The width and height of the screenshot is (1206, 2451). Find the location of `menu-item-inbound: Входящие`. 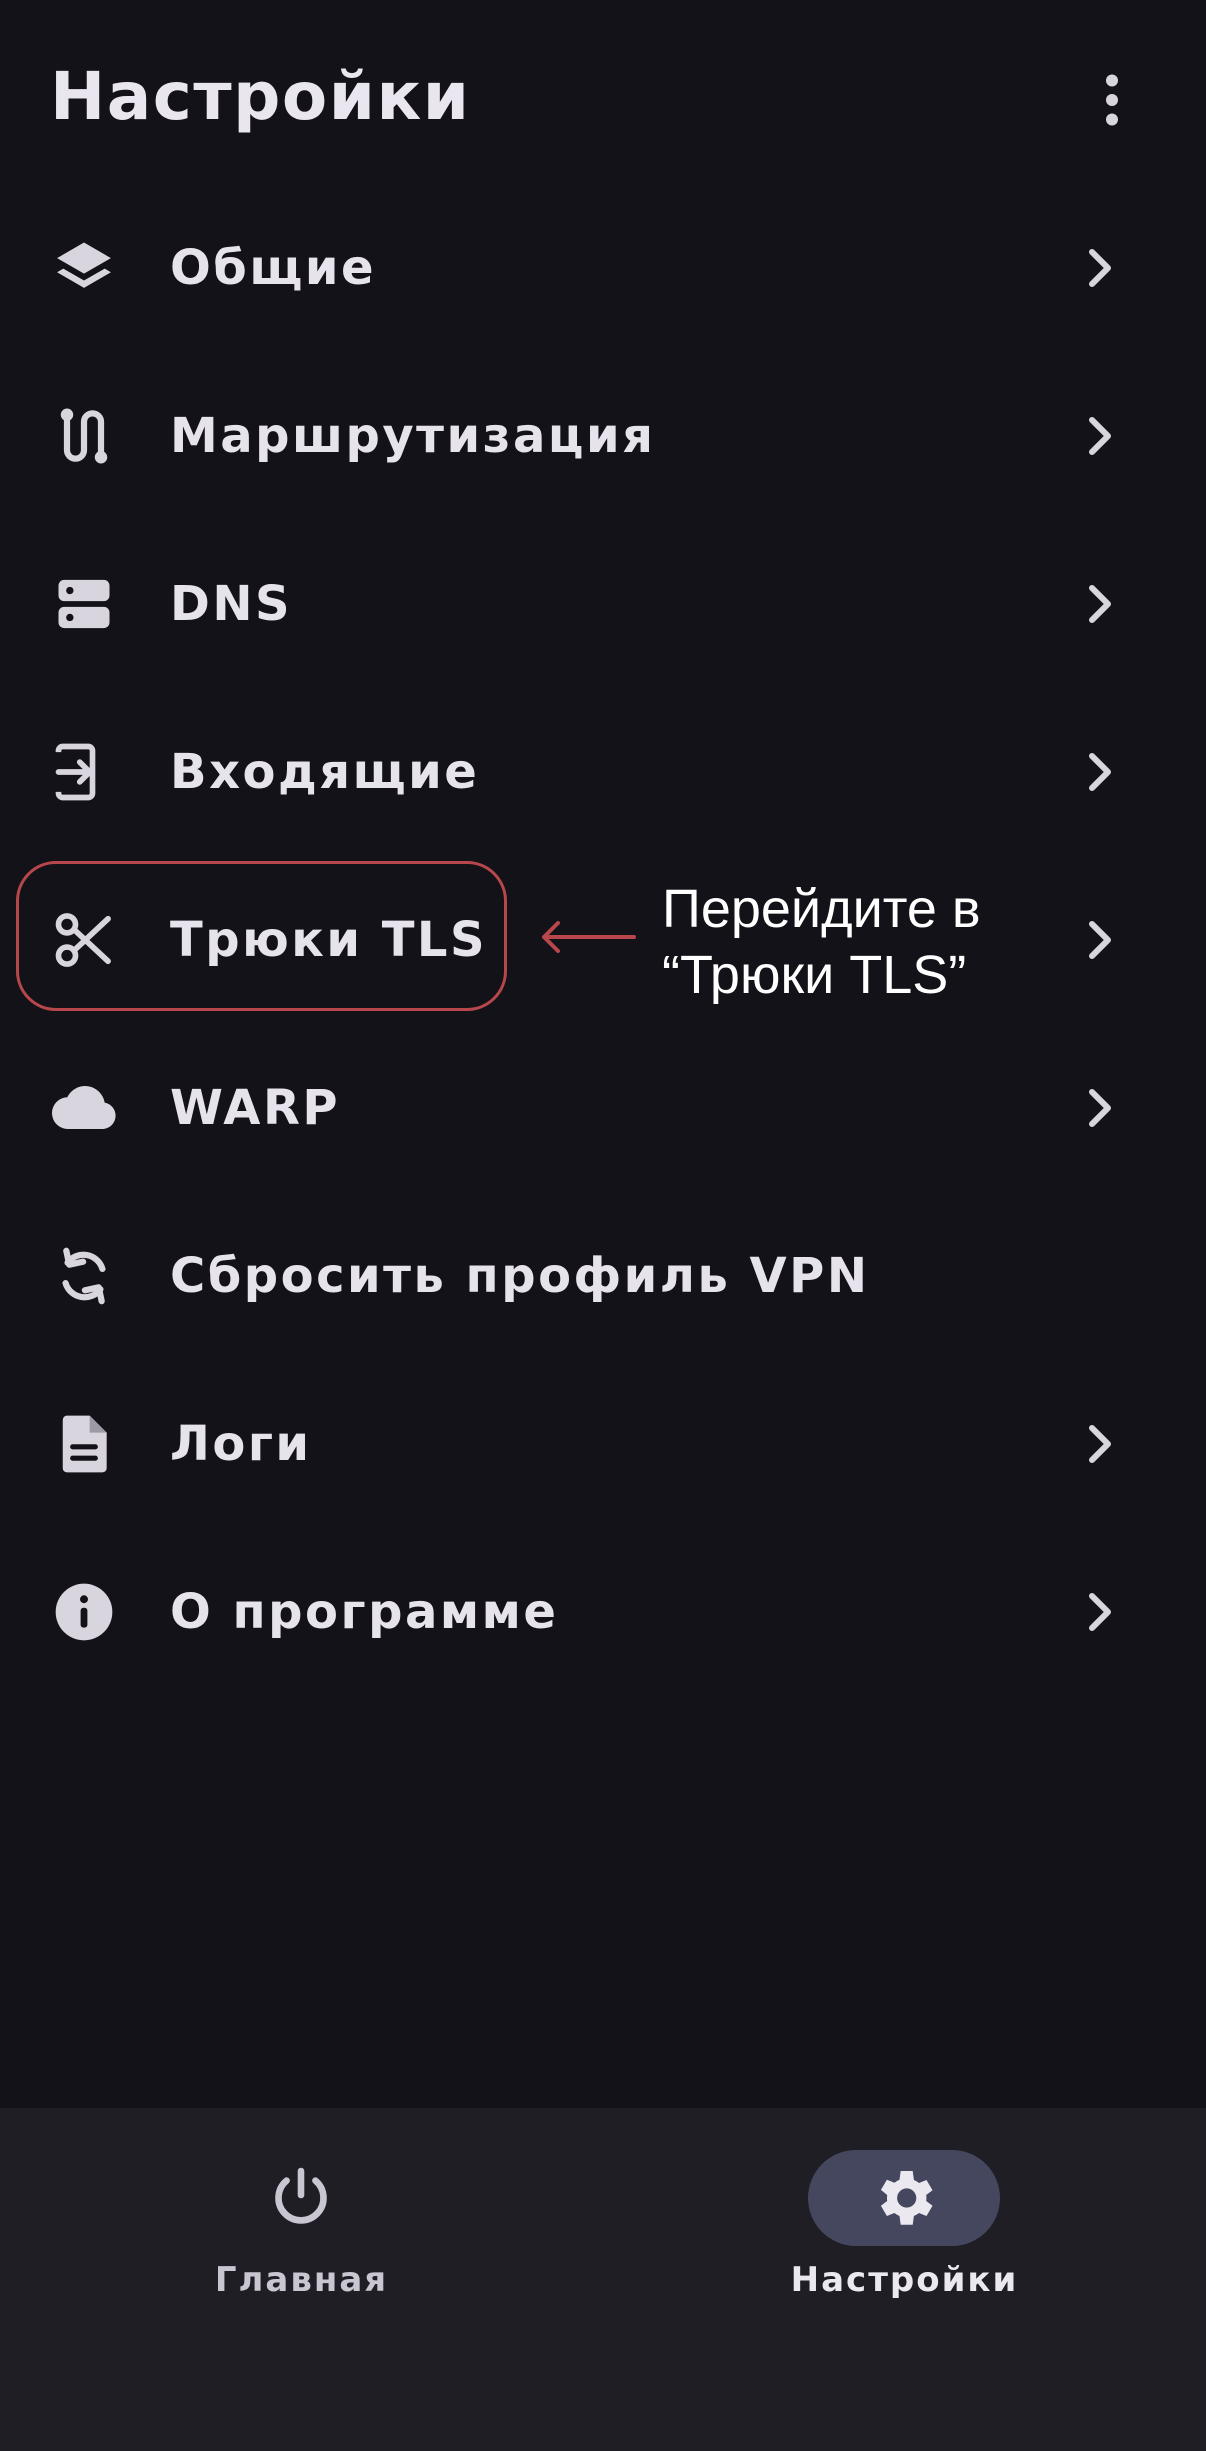

menu-item-inbound: Входящие is located at coordinates (603, 772).